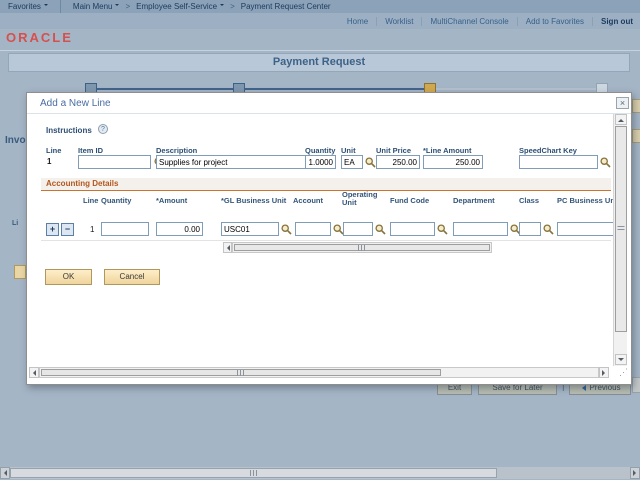 Image resolution: width=640 pixels, height=480 pixels. What do you see at coordinates (132, 277) in the screenshot?
I see `cancel-button: Cancel` at bounding box center [132, 277].